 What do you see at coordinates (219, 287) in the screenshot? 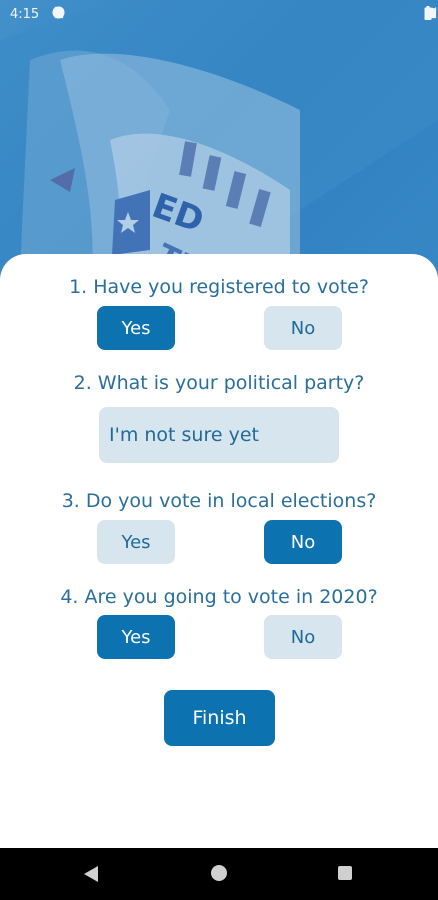
I see `question-1-label: 1. Have you registered to vote?` at bounding box center [219, 287].